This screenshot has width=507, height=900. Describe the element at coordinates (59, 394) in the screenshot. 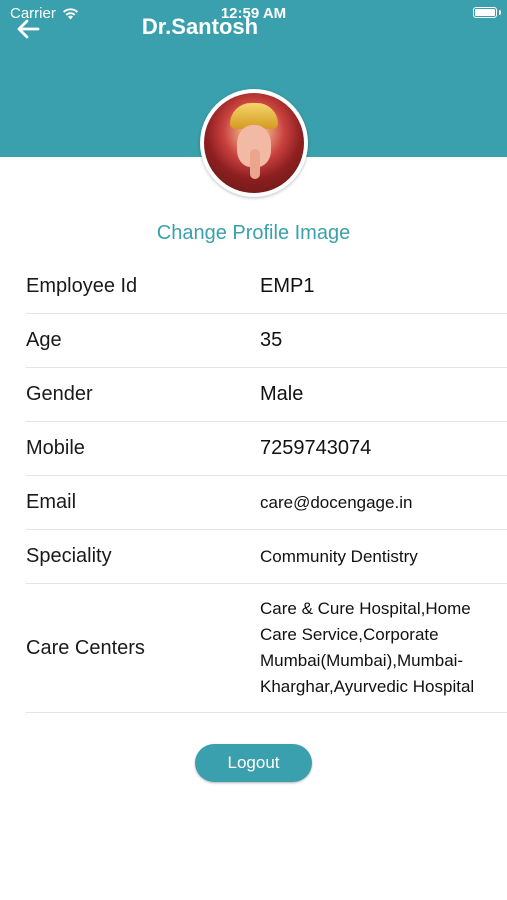

I see `detail-label: Gender` at that location.